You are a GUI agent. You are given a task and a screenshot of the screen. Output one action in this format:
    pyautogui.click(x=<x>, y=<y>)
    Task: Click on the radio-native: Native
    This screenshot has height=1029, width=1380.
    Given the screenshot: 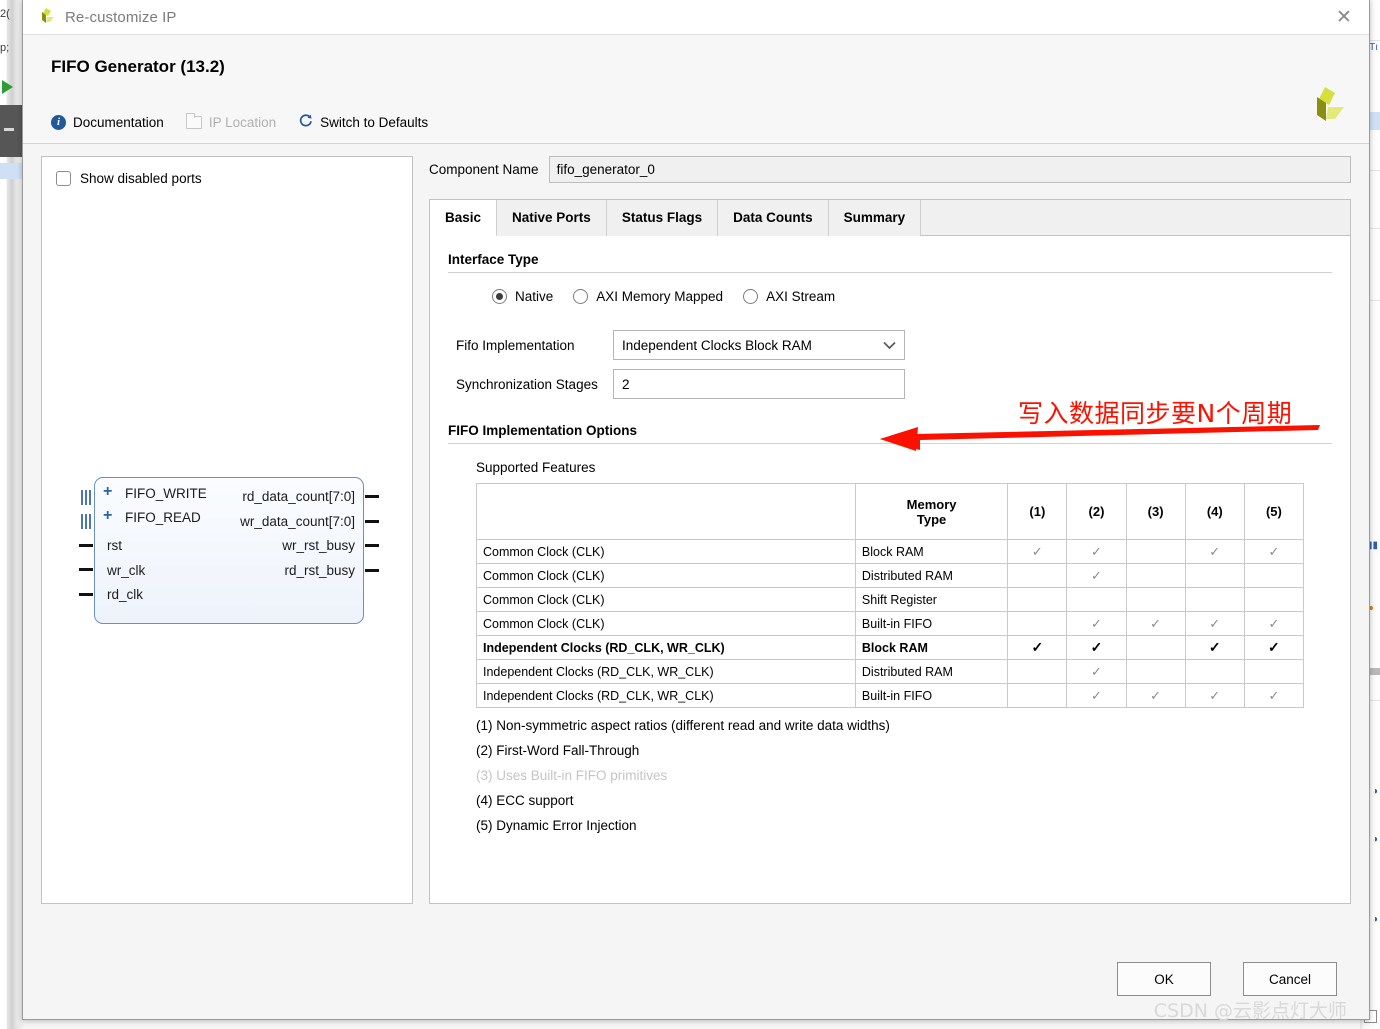 What is the action you would take?
    pyautogui.click(x=522, y=296)
    